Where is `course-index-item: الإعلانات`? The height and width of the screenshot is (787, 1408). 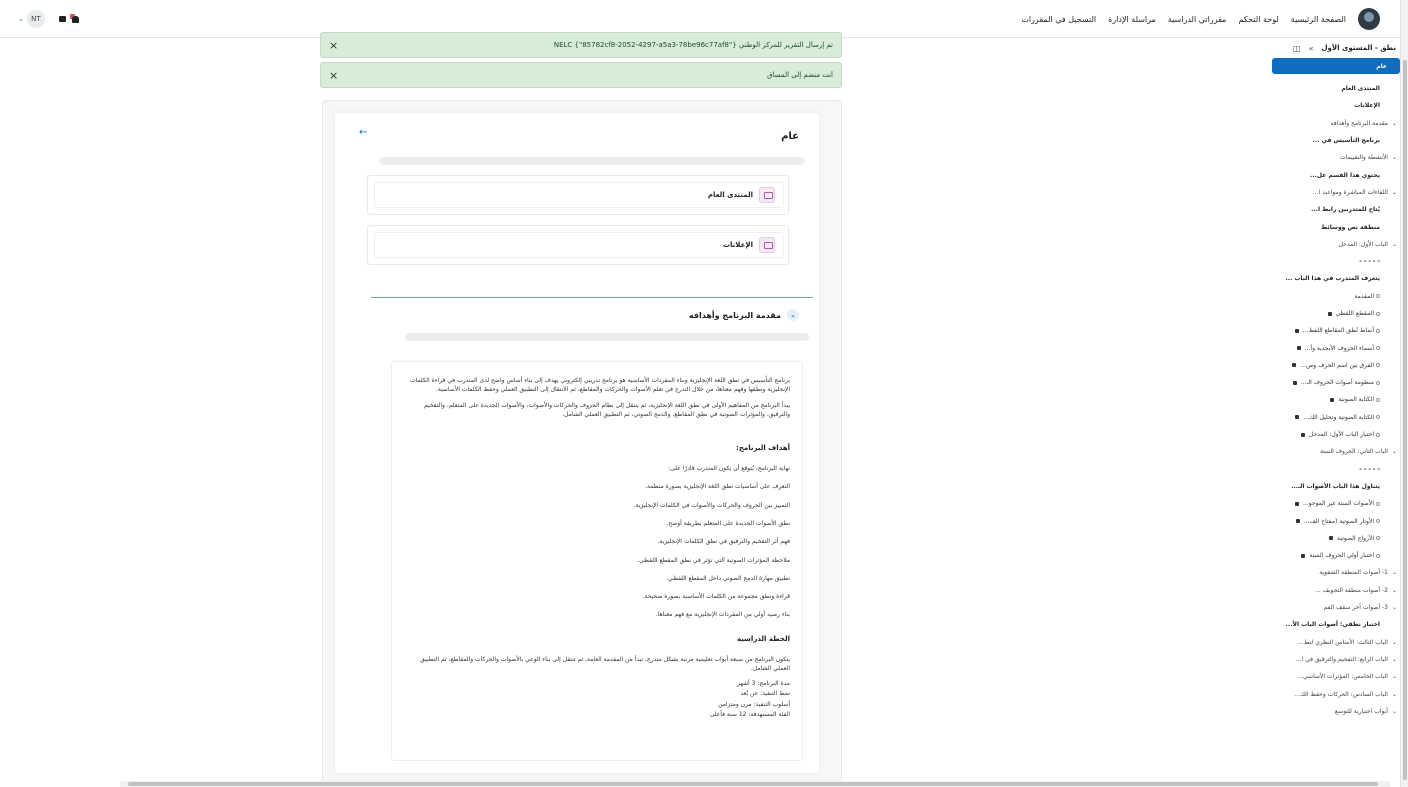 course-index-item: الإعلانات is located at coordinates (1336, 105).